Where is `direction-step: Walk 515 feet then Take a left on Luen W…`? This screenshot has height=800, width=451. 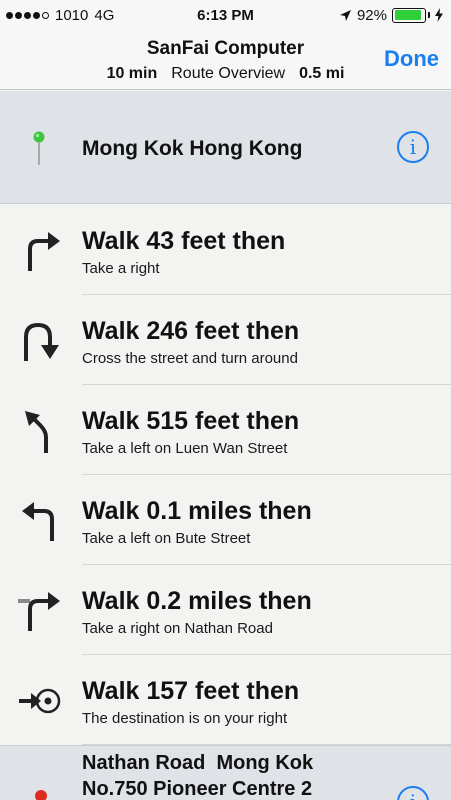 direction-step: Walk 515 feet then Take a left on Luen W… is located at coordinates (225, 430).